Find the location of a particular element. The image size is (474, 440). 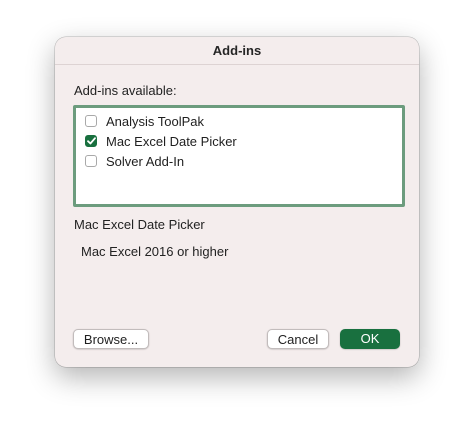

selected-addin-description: Mac Excel 2016 or higher is located at coordinates (155, 251).